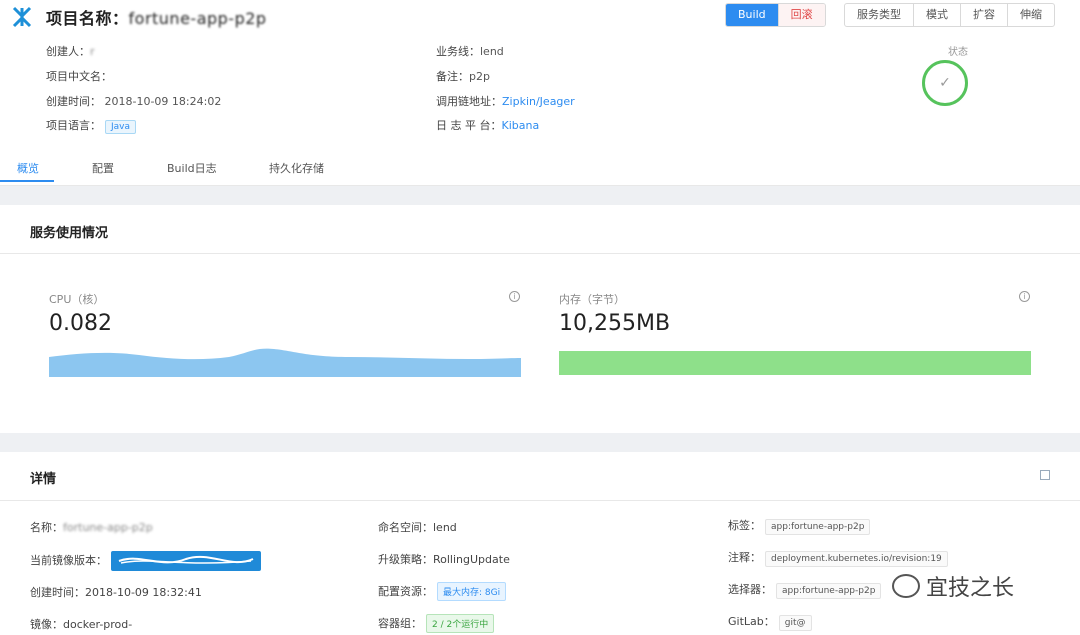  What do you see at coordinates (103, 168) in the screenshot?
I see `tab-config: 配置` at bounding box center [103, 168].